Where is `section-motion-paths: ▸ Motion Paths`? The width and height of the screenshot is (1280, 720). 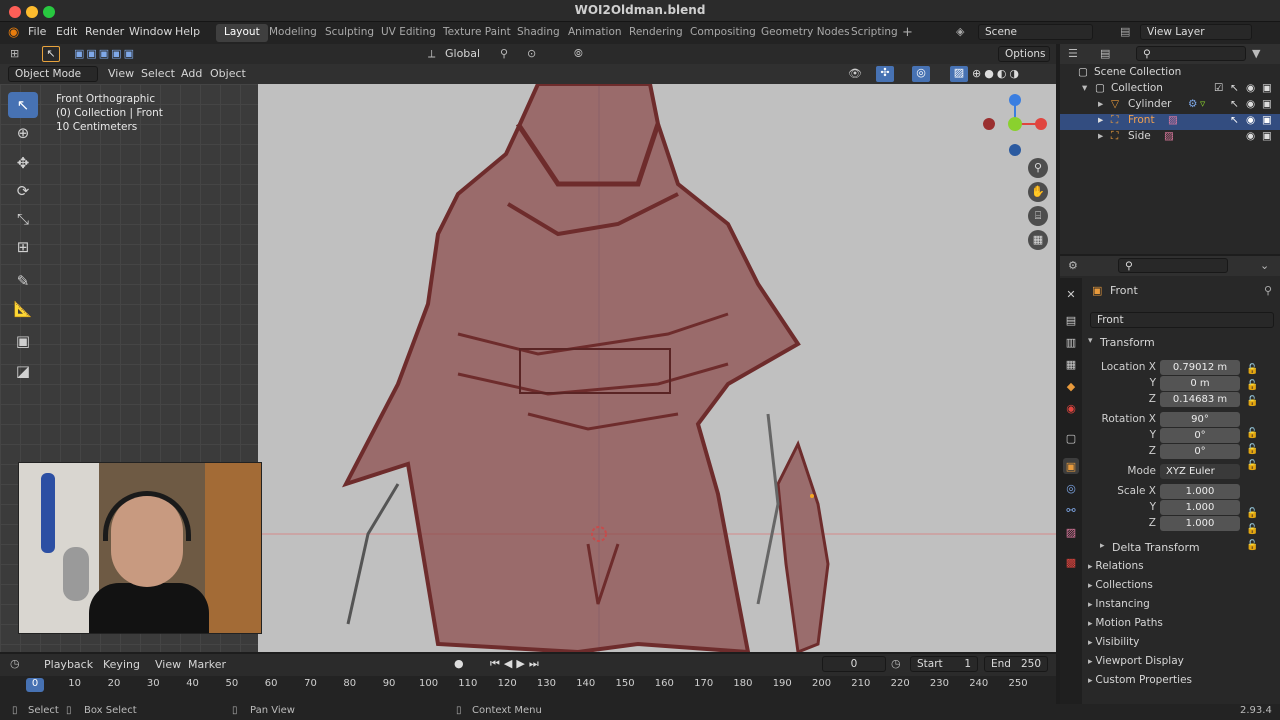
section-motion-paths: ▸ Motion Paths is located at coordinates (1125, 623).